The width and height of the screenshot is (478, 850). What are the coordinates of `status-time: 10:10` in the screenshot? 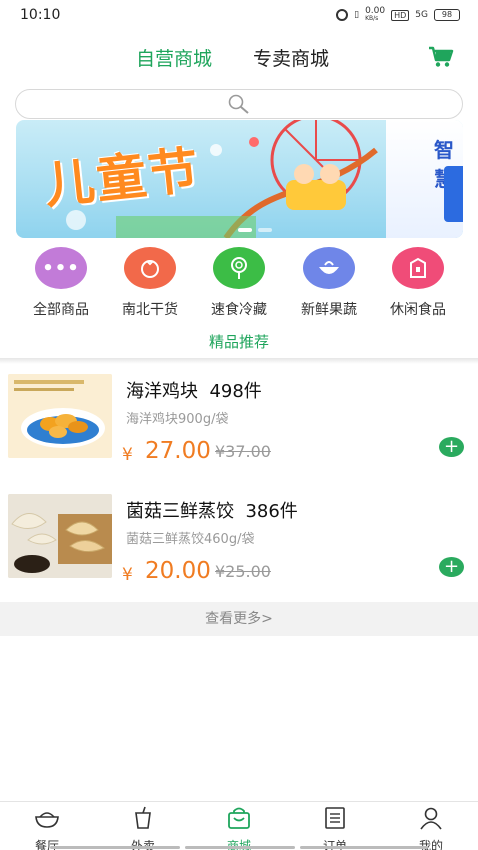 It's located at (40, 15).